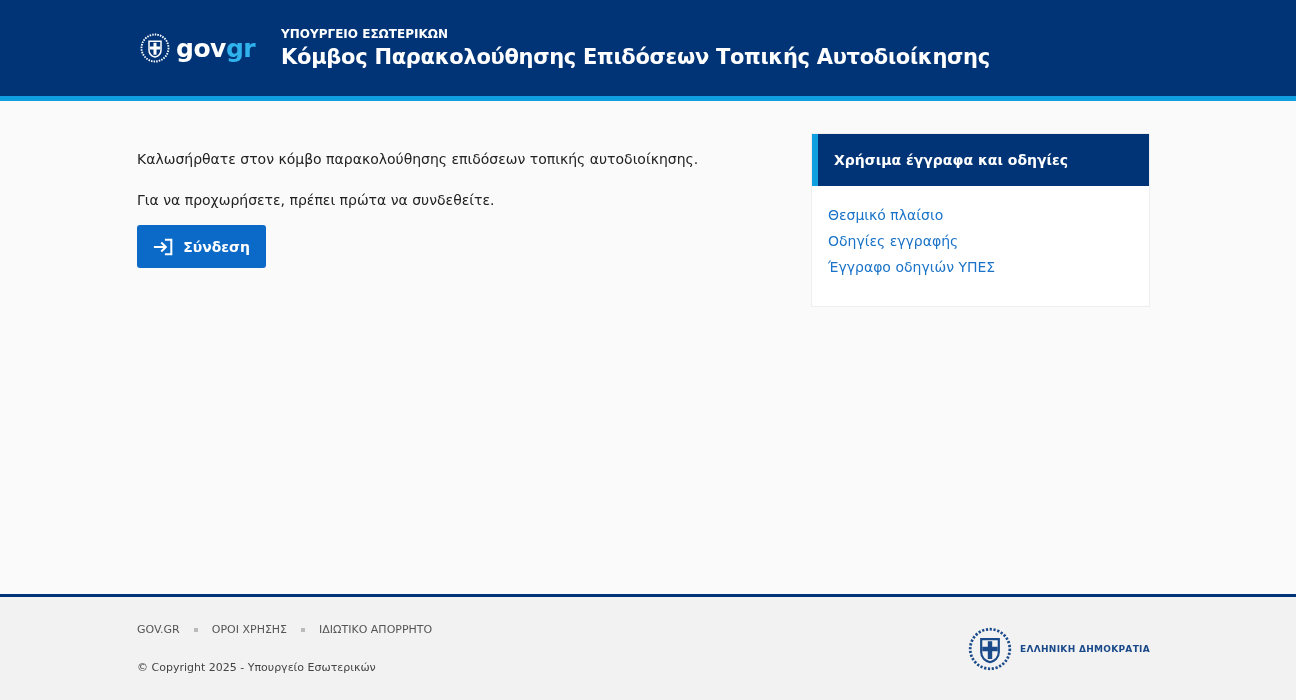  I want to click on ministry-name: ΥΠΟΥΡΓΕΙΟ ΕΣΩΤΕΡΙΚΩΝ, so click(365, 34).